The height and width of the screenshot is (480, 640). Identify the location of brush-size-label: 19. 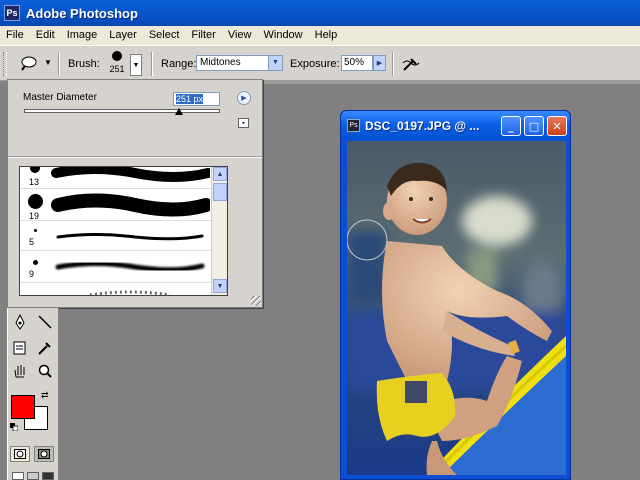
(34, 216).